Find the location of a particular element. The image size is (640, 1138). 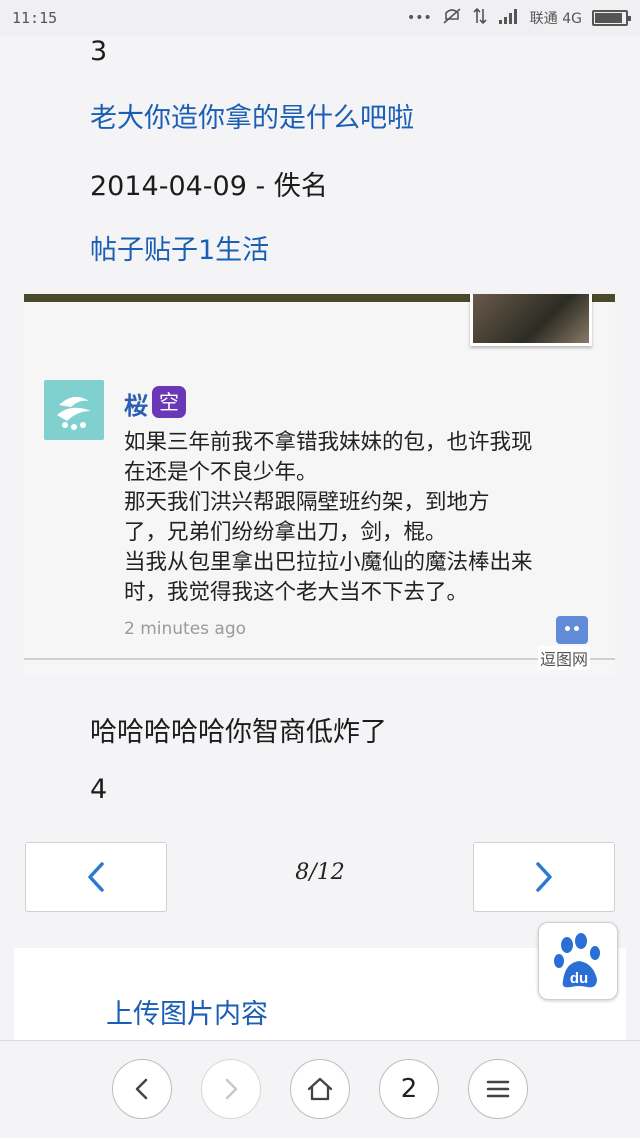

floor-number-next: 4 is located at coordinates (99, 789).